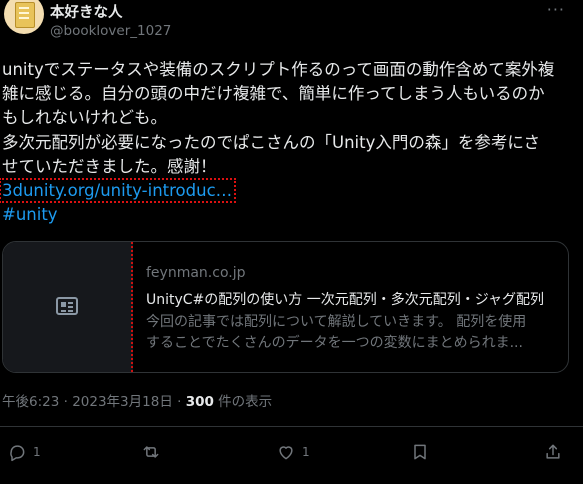 The width and height of the screenshot is (583, 484). I want to click on retweet-icon, so click(151, 452).